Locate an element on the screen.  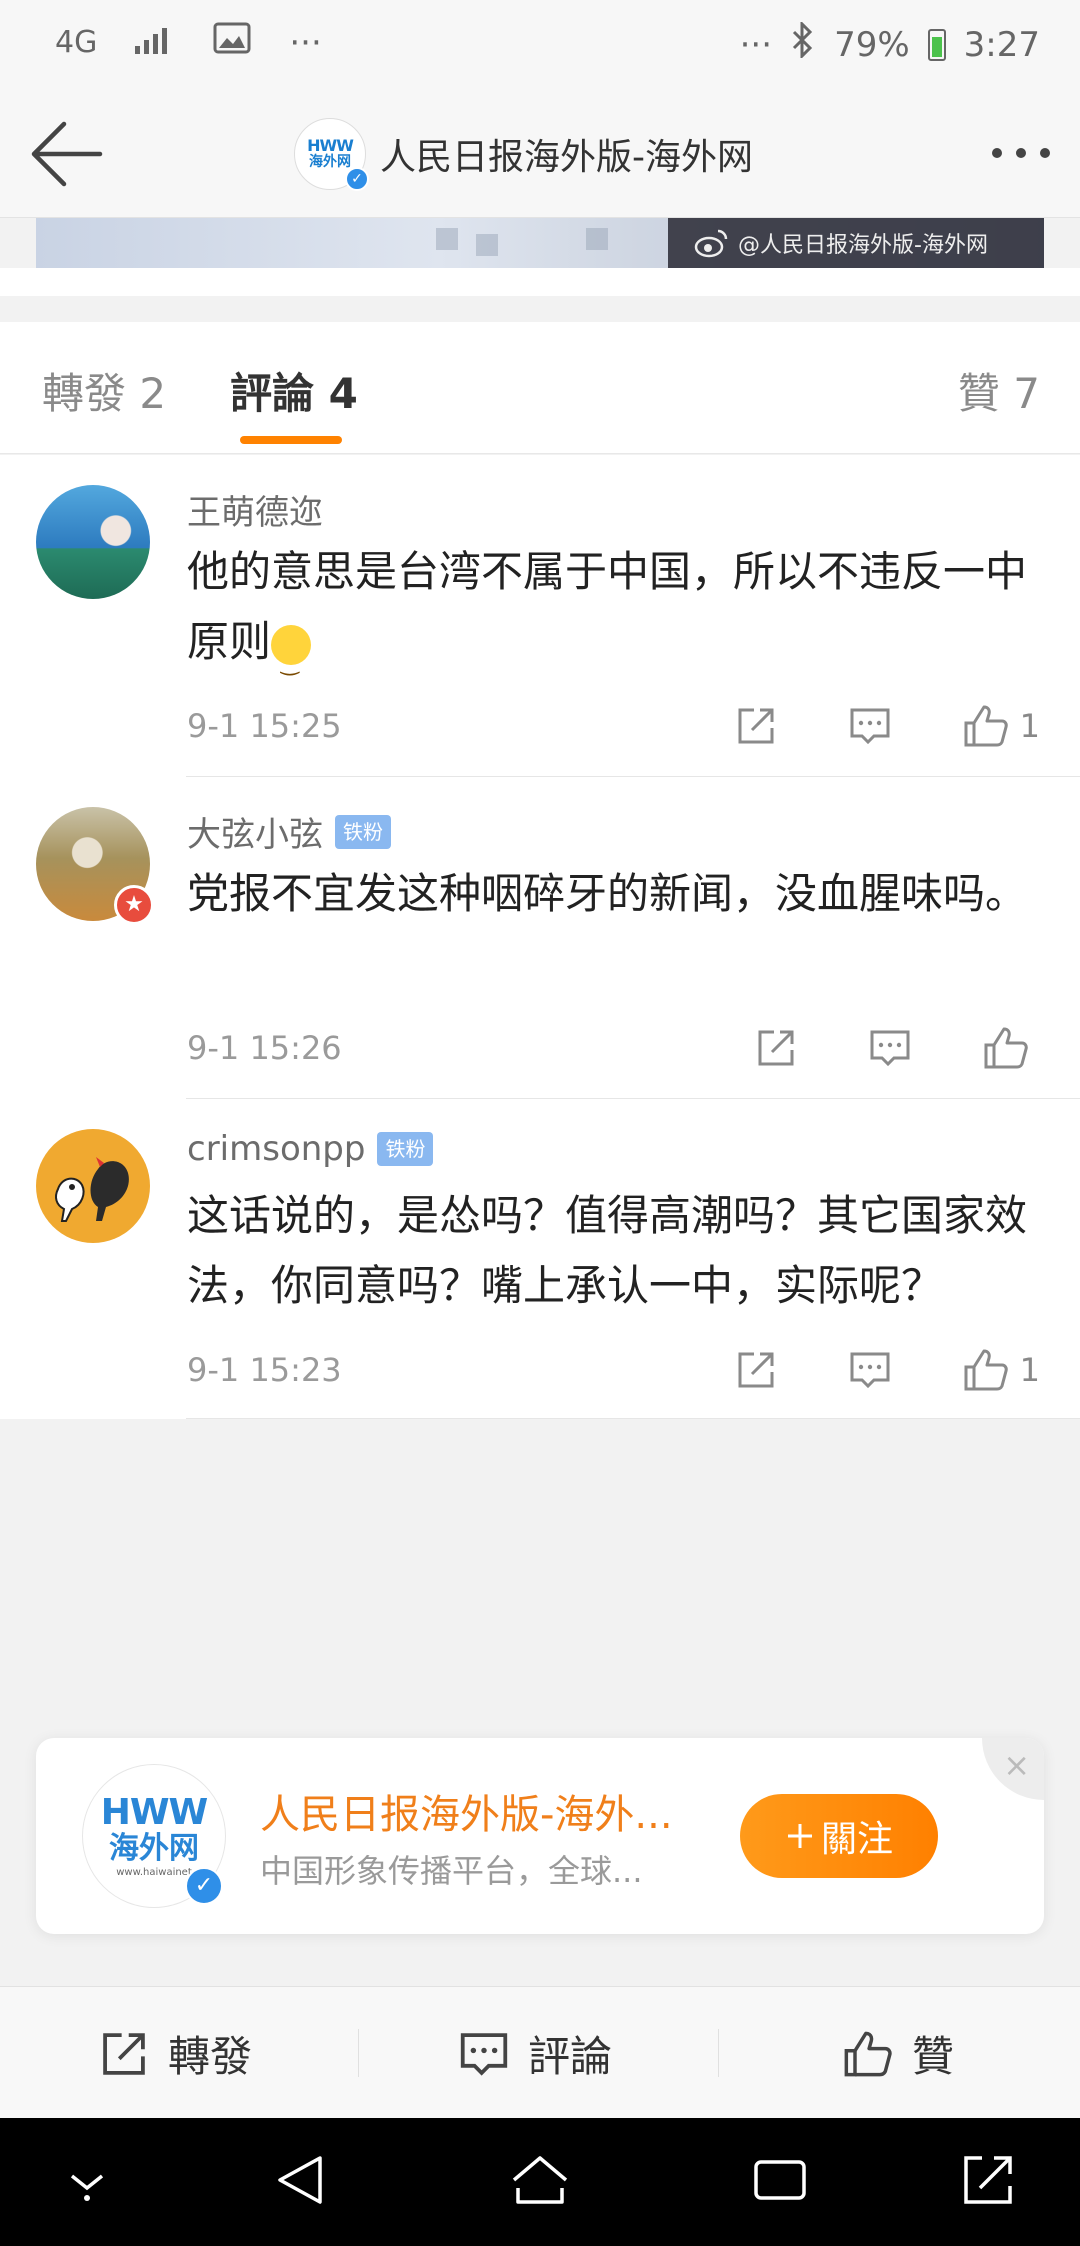
system-navigation-bar is located at coordinates (540, 2182).